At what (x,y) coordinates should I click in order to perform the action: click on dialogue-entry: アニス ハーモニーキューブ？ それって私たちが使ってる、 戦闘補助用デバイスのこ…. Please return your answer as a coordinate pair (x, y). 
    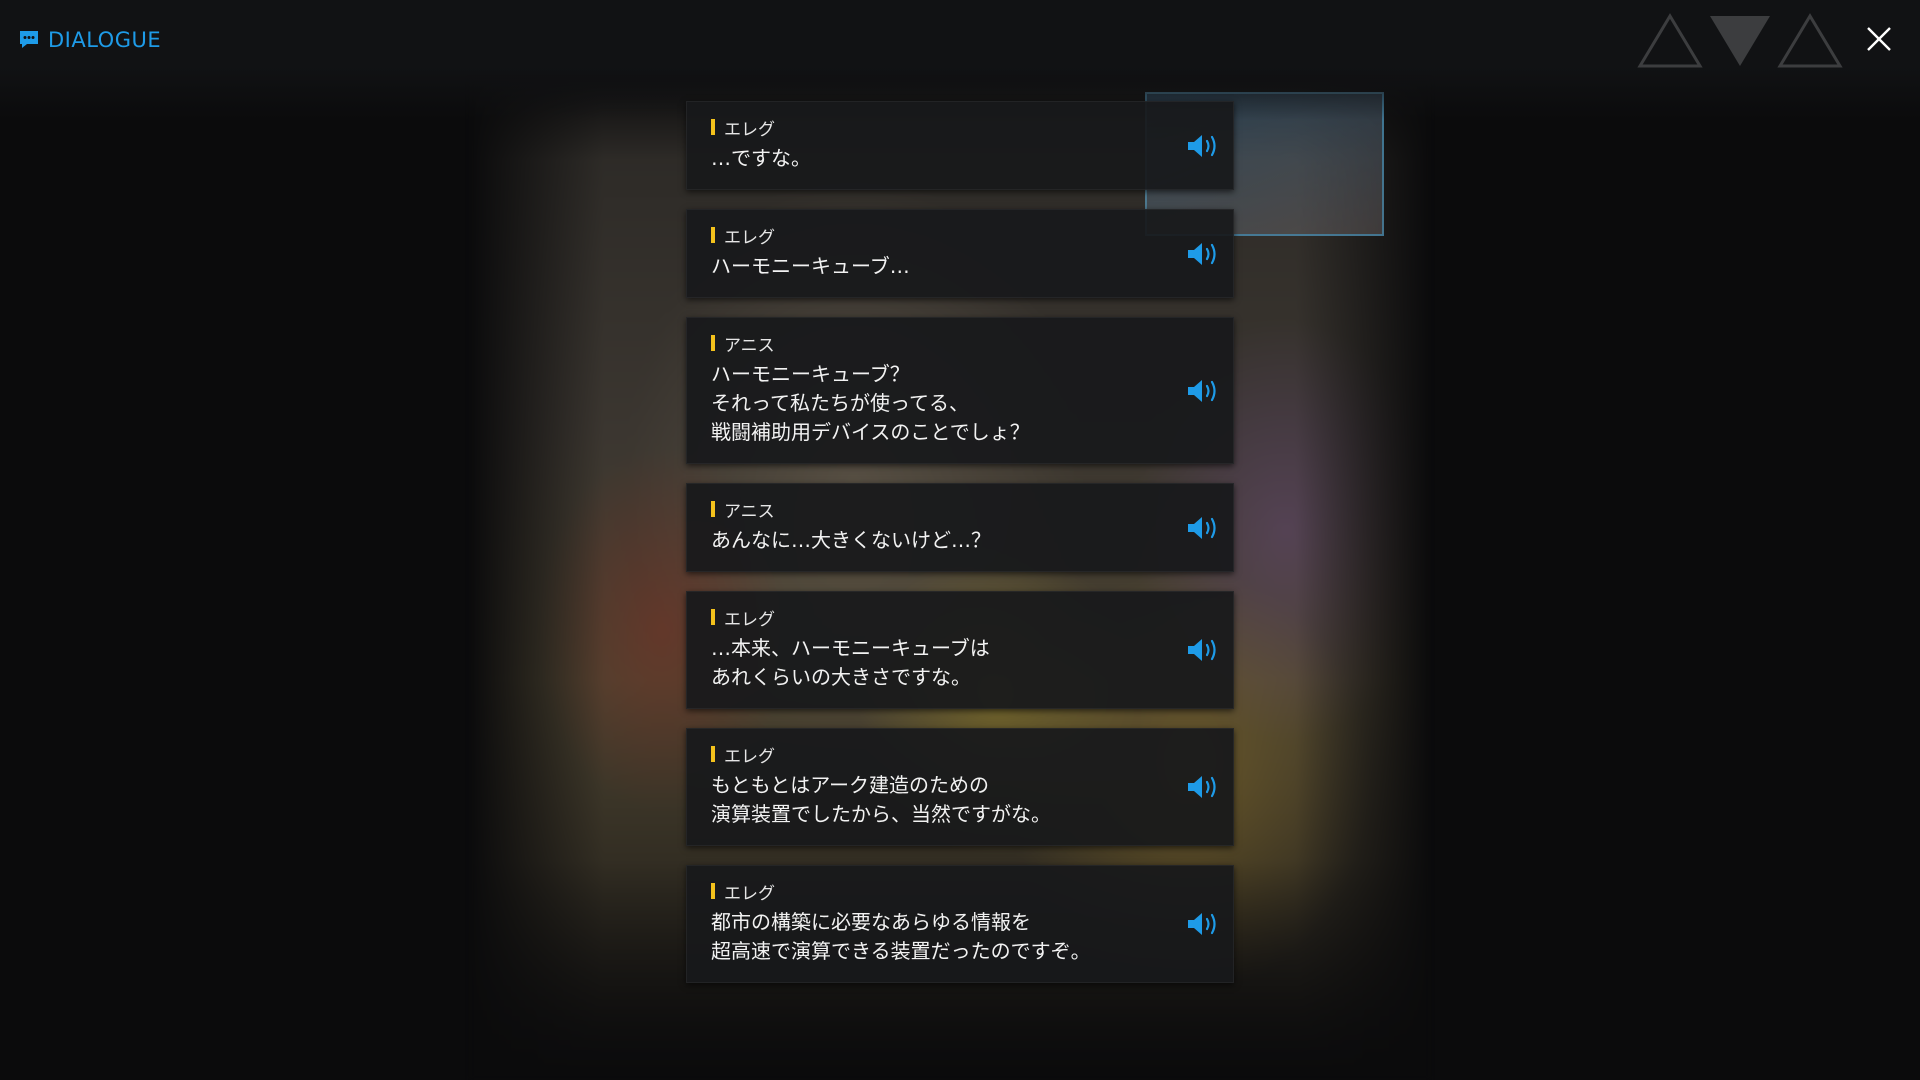
    Looking at the image, I should click on (960, 390).